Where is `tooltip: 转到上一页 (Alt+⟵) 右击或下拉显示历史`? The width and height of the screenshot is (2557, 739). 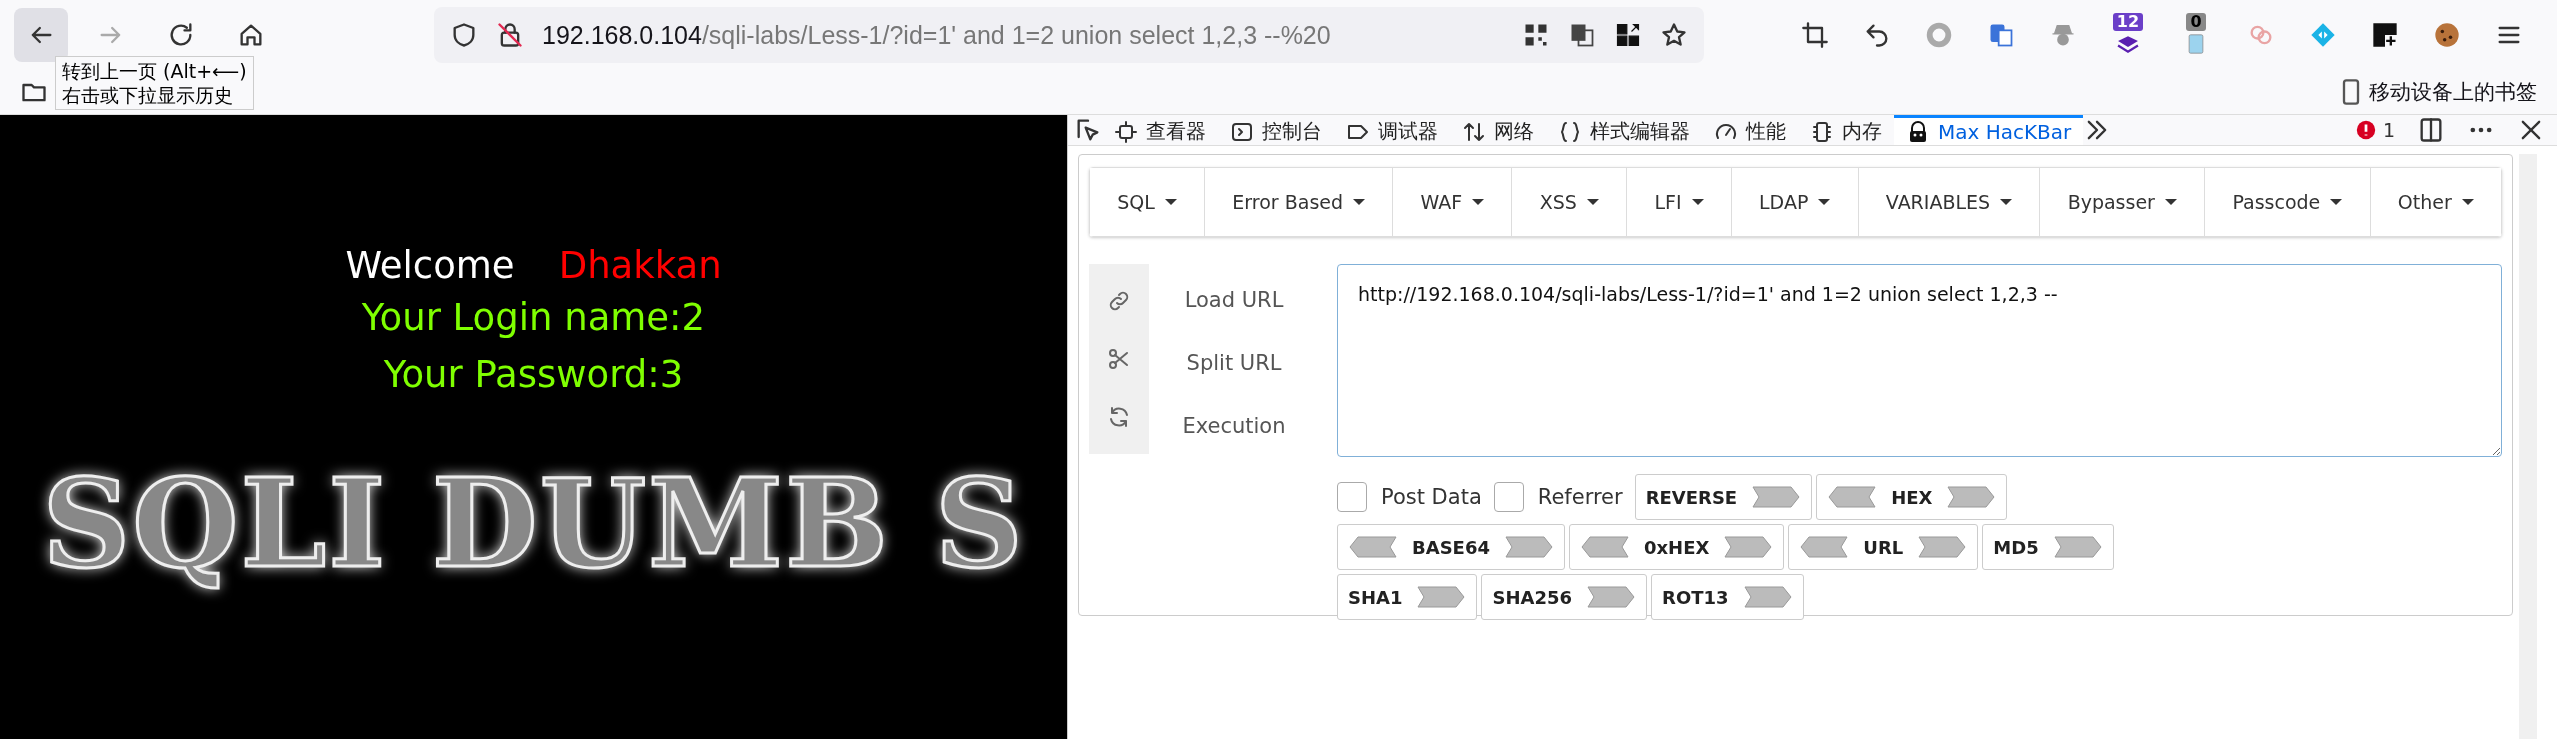 tooltip: 转到上一页 (Alt+⟵) 右击或下拉显示历史 is located at coordinates (154, 83).